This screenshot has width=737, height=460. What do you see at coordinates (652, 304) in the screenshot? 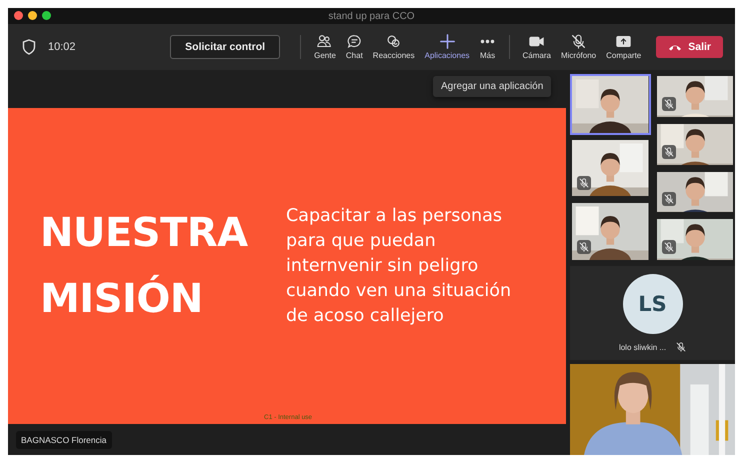
I see `avatar-initials: LS` at bounding box center [652, 304].